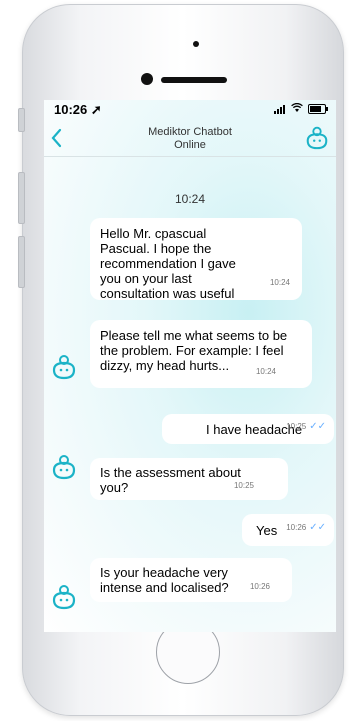 The height and width of the screenshot is (721, 350). What do you see at coordinates (190, 109) in the screenshot?
I see `status-bar: 10:26 ➚` at bounding box center [190, 109].